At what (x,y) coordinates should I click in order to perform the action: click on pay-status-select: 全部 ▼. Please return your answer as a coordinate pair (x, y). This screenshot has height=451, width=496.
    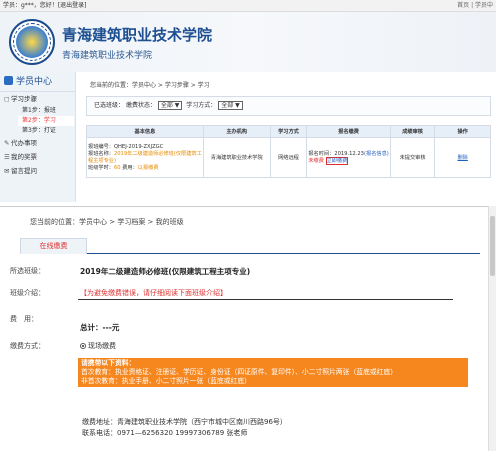
    Looking at the image, I should click on (170, 105).